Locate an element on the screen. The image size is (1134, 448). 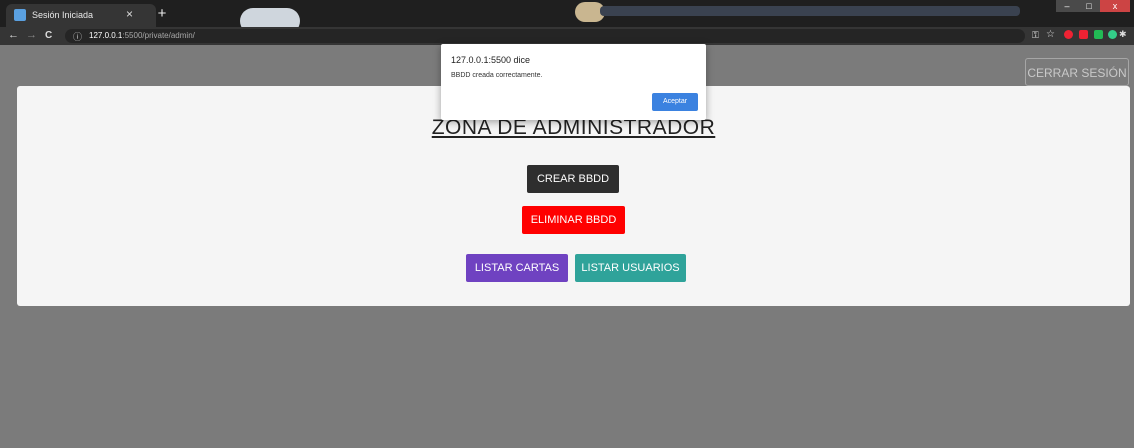
dialog-title: 127.0.0.1:5500 dice is located at coordinates (491, 60).